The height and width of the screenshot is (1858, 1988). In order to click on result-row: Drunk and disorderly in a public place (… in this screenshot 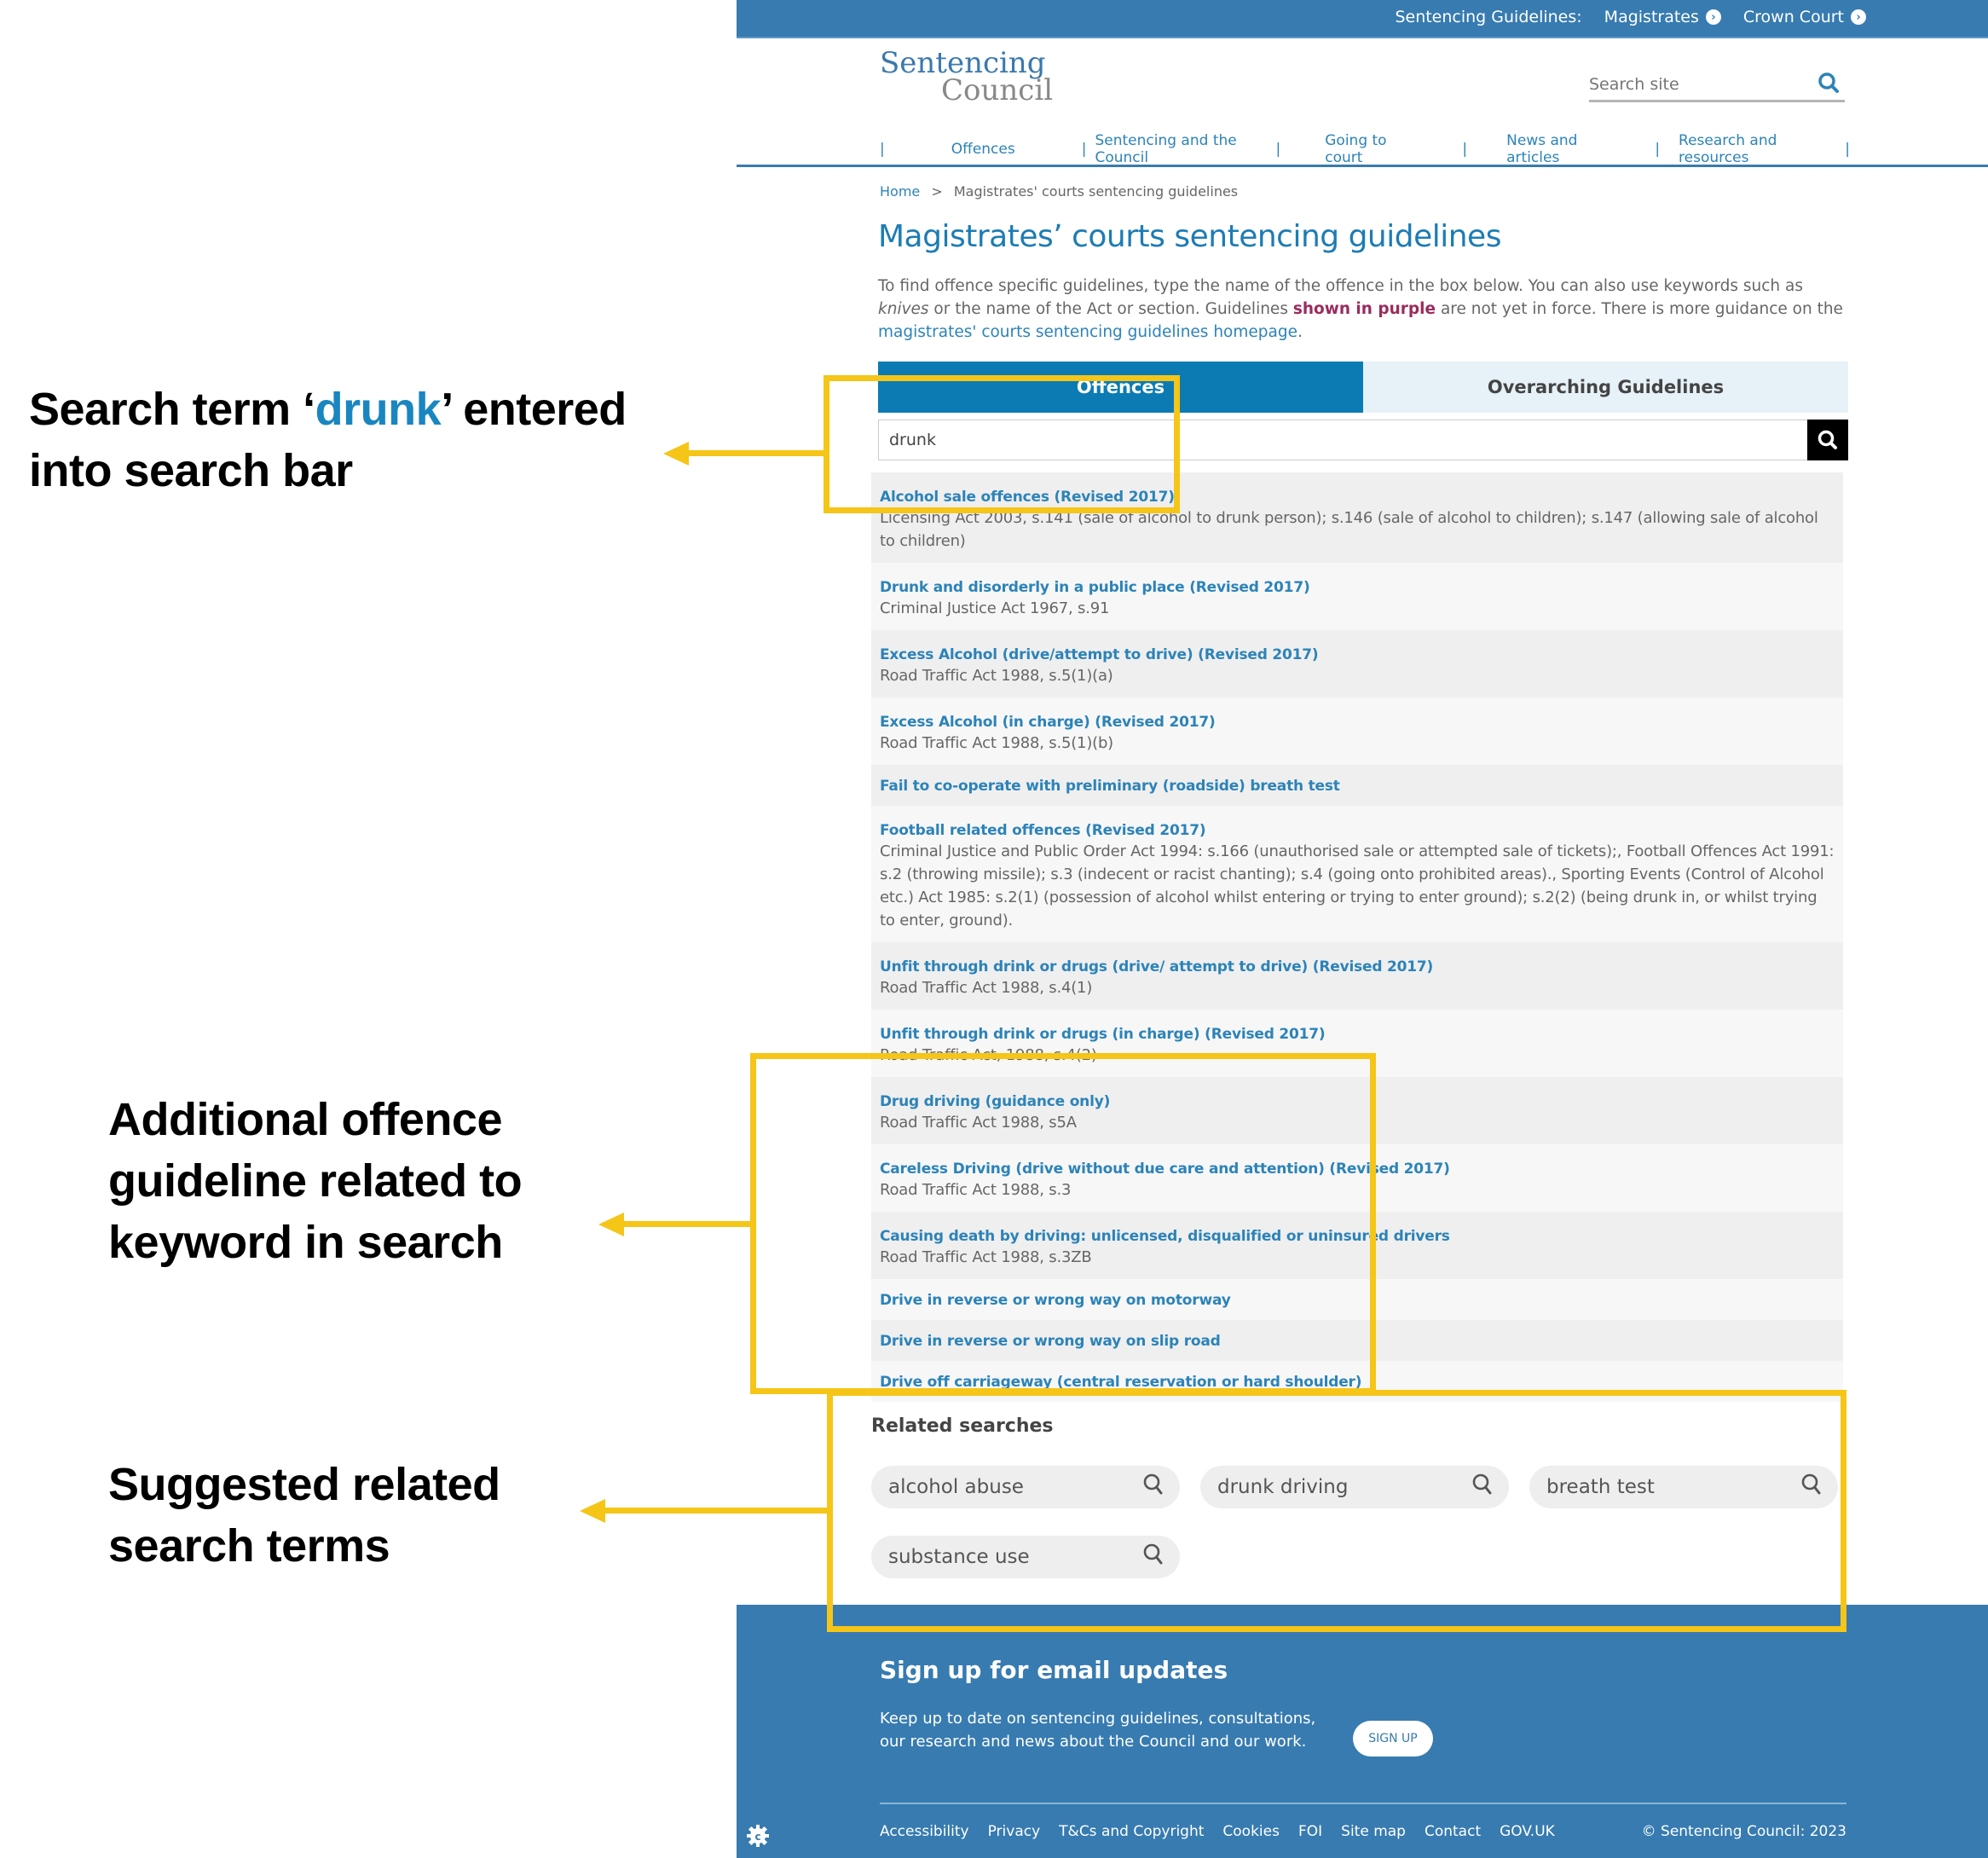, I will do `click(1357, 596)`.